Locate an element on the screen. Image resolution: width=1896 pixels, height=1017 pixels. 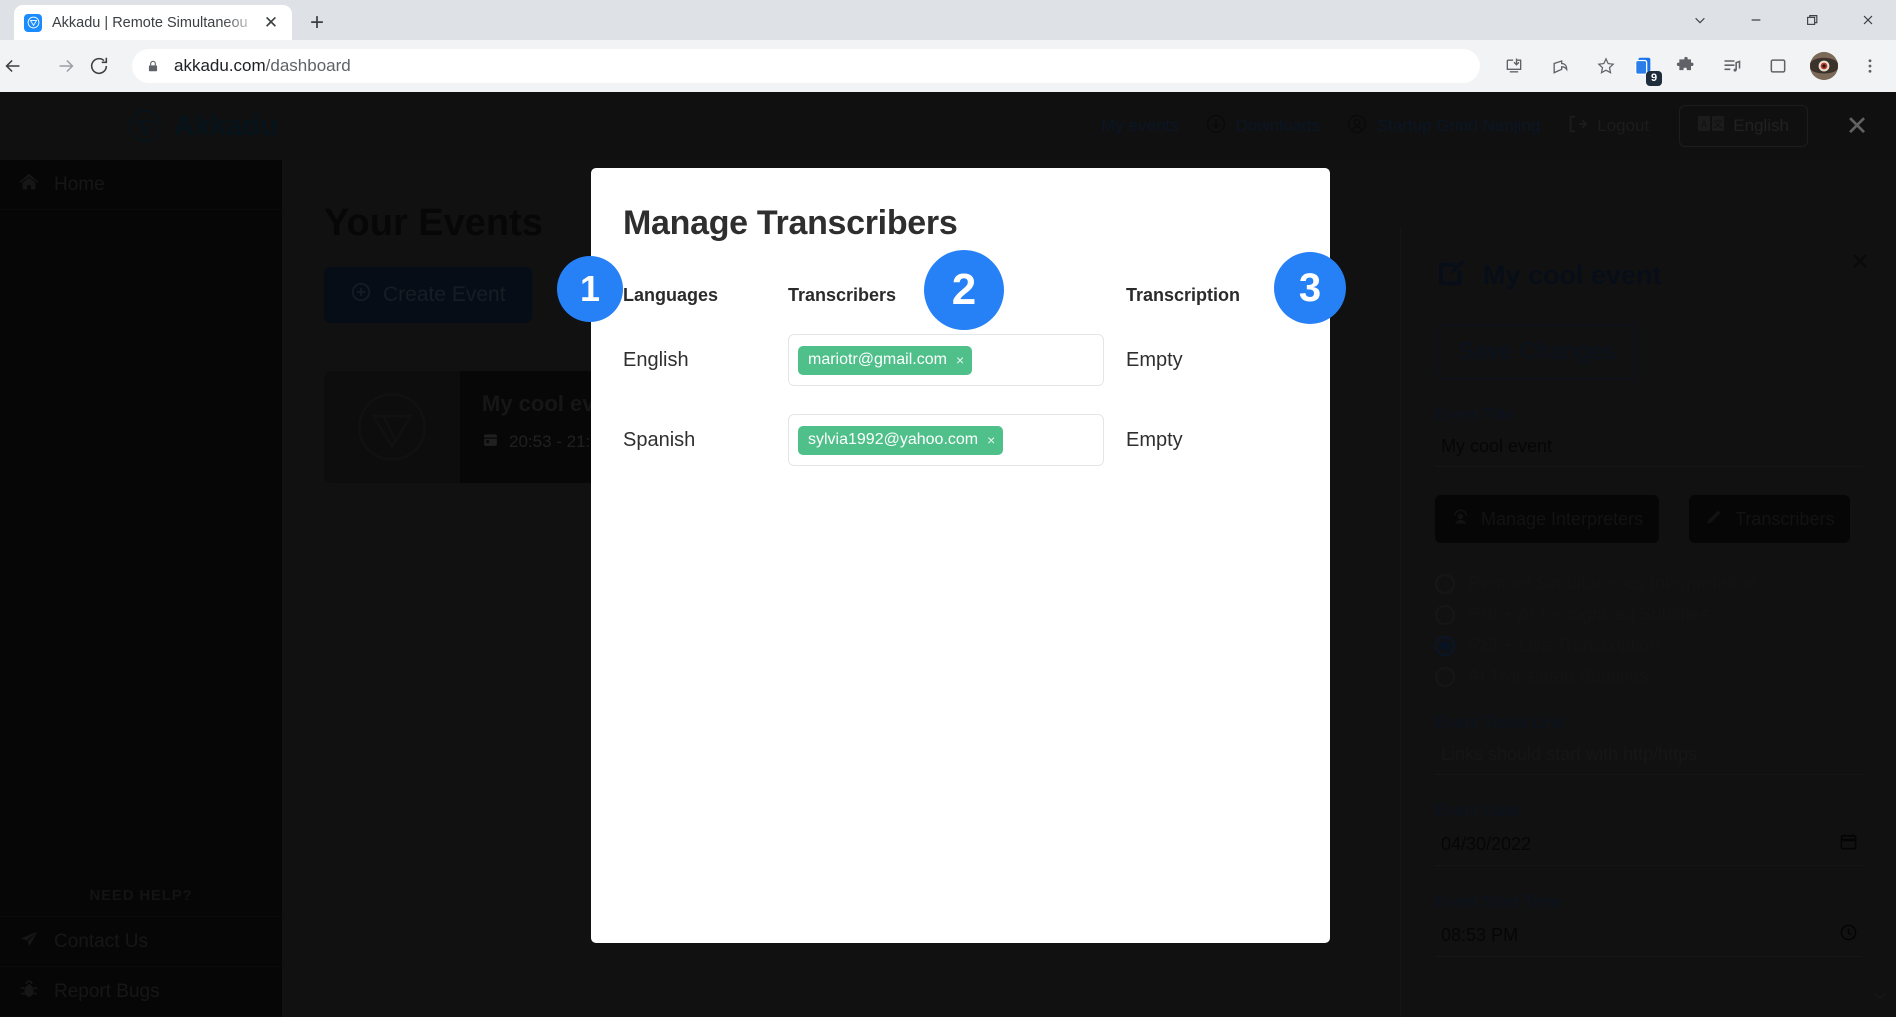
back-icon is located at coordinates (20, 66).